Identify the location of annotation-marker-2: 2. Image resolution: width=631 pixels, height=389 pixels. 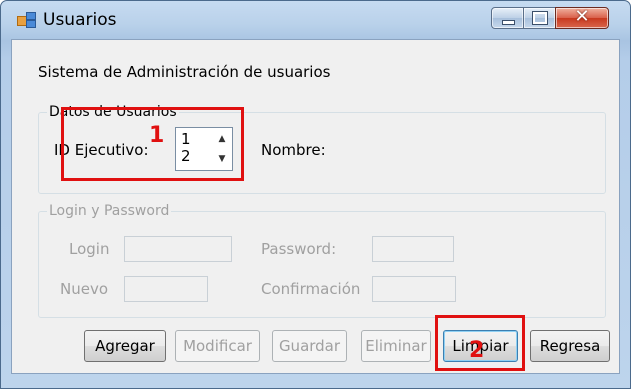
(477, 350).